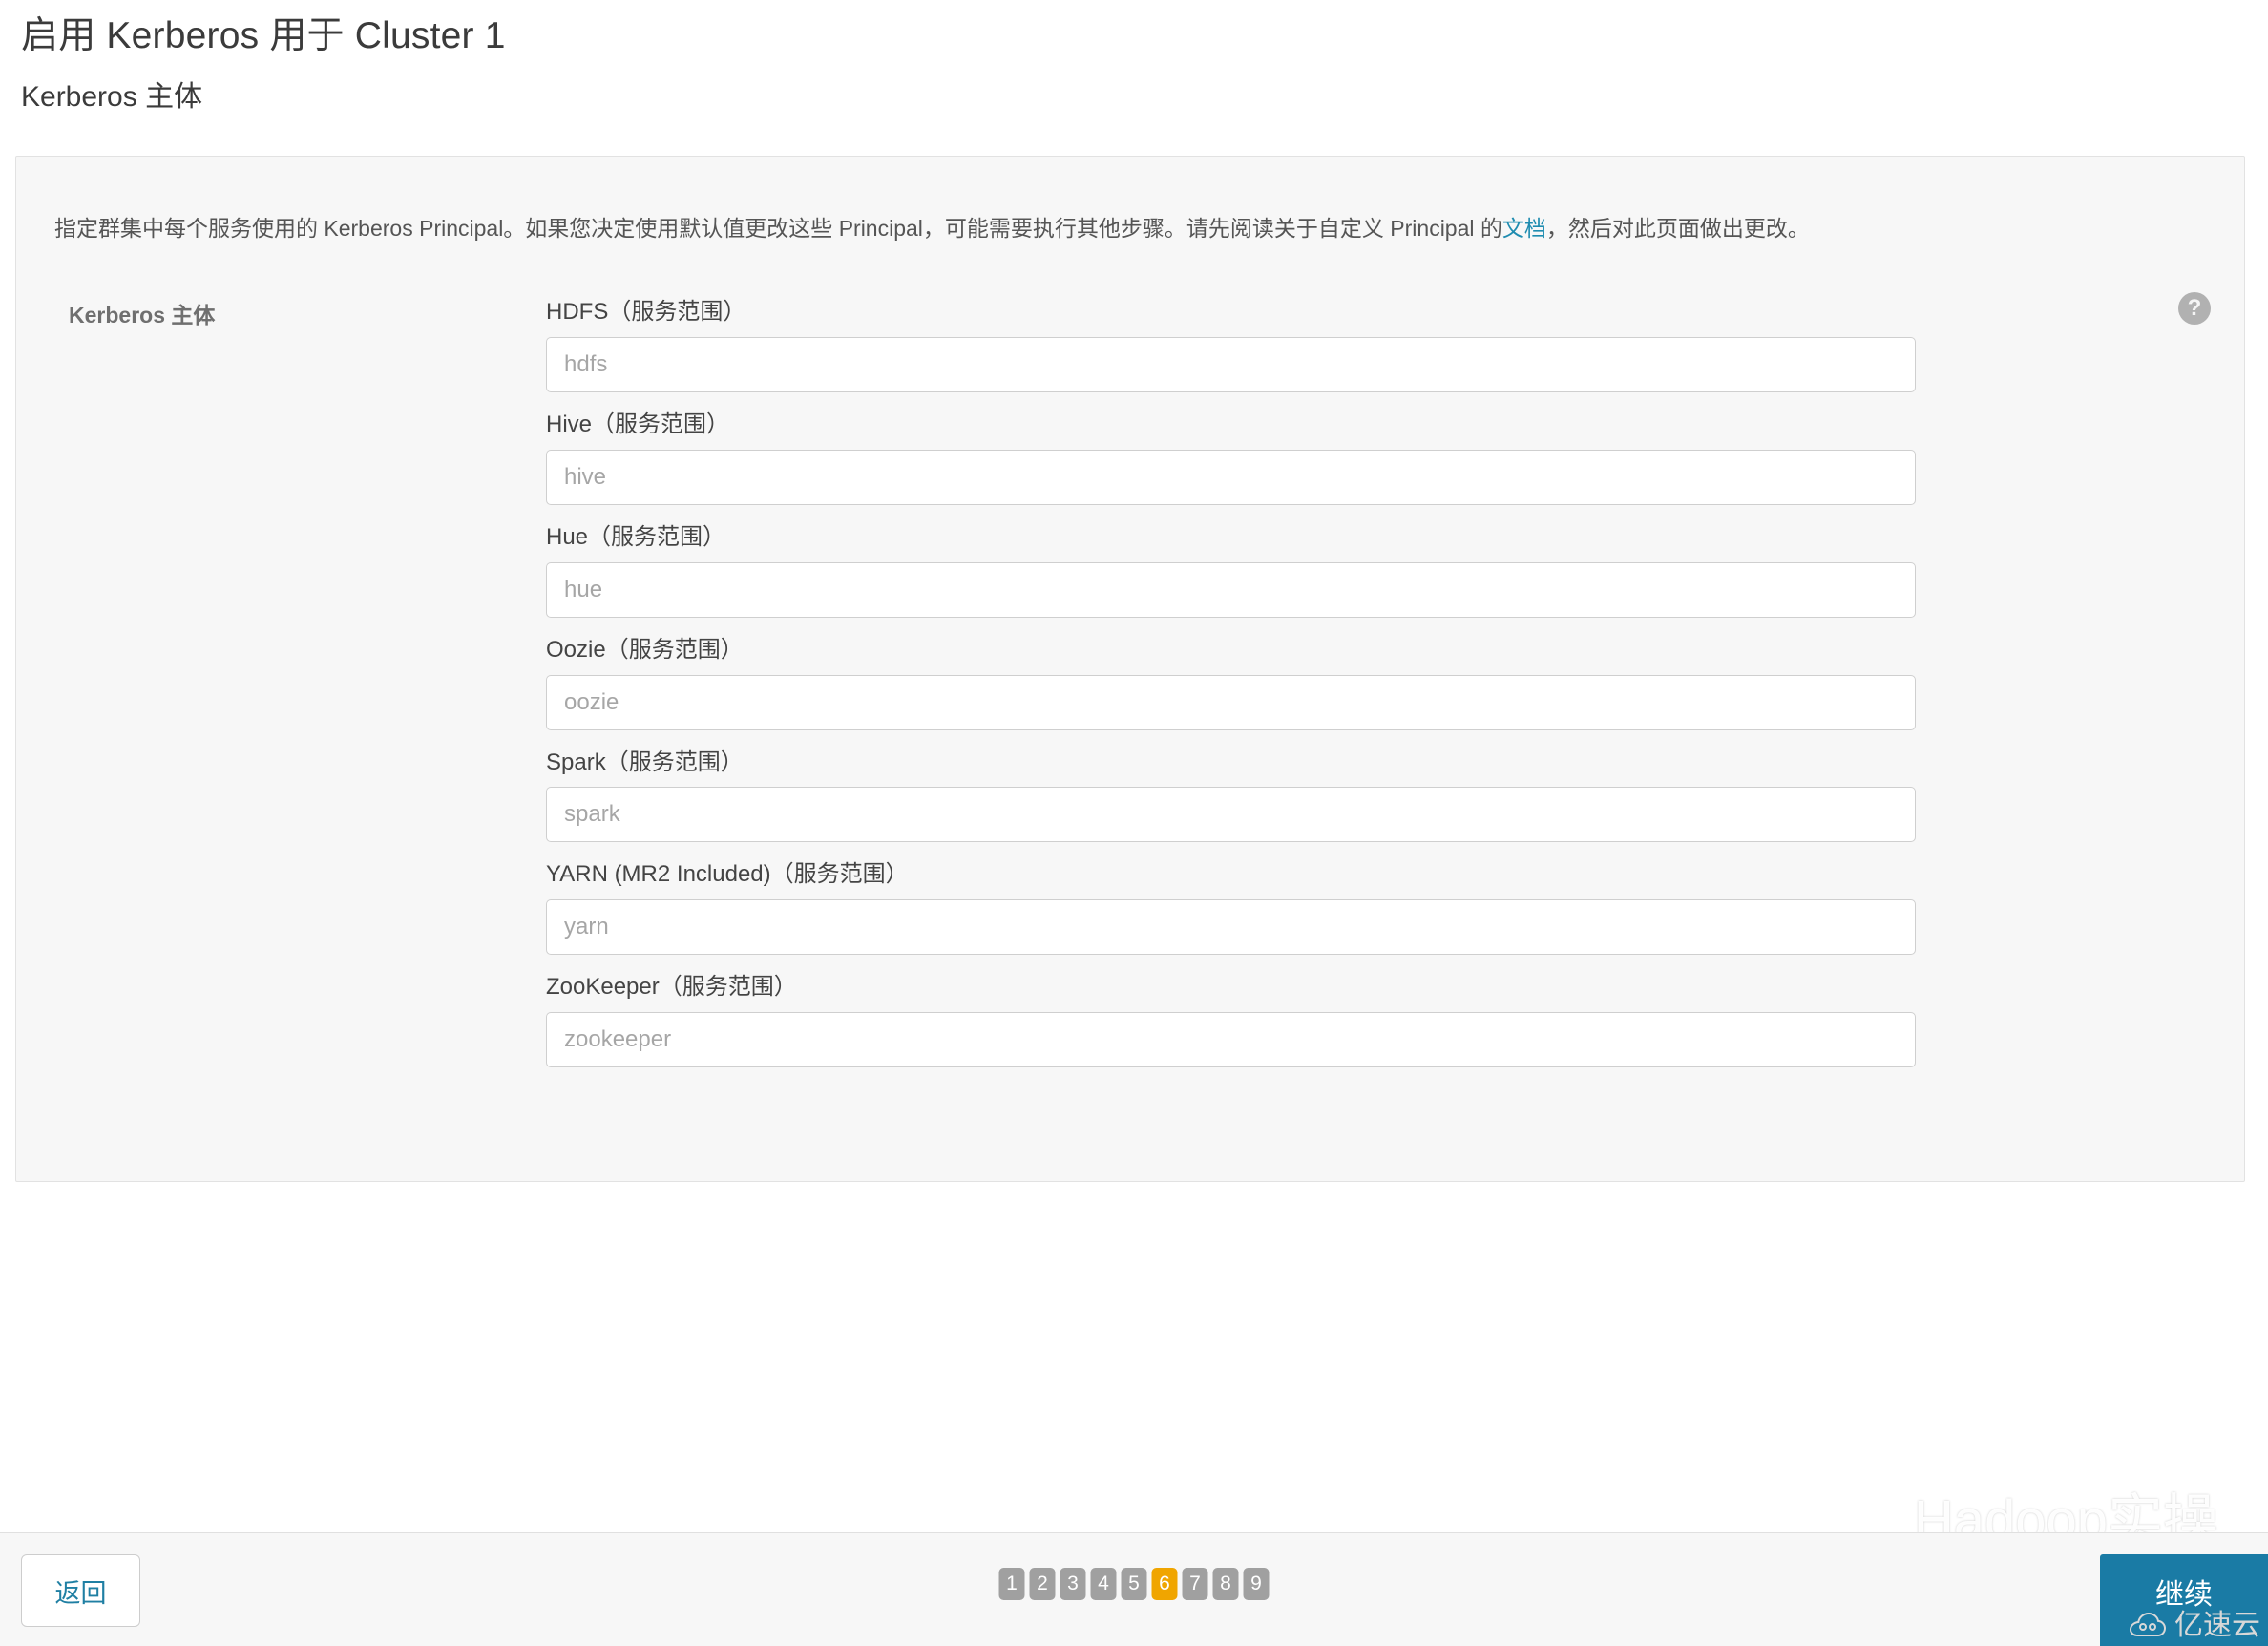  I want to click on field-hive: Hive（服务范围）, so click(1231, 459).